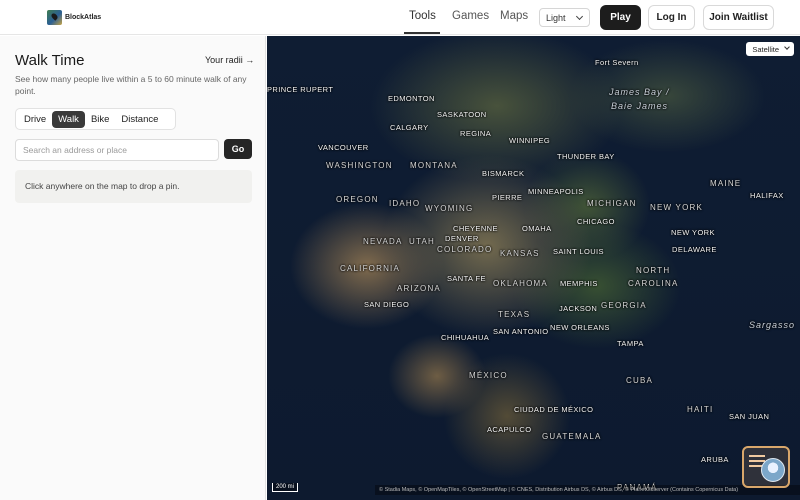  Describe the element at coordinates (238, 149) in the screenshot. I see `go-button: Go` at that location.